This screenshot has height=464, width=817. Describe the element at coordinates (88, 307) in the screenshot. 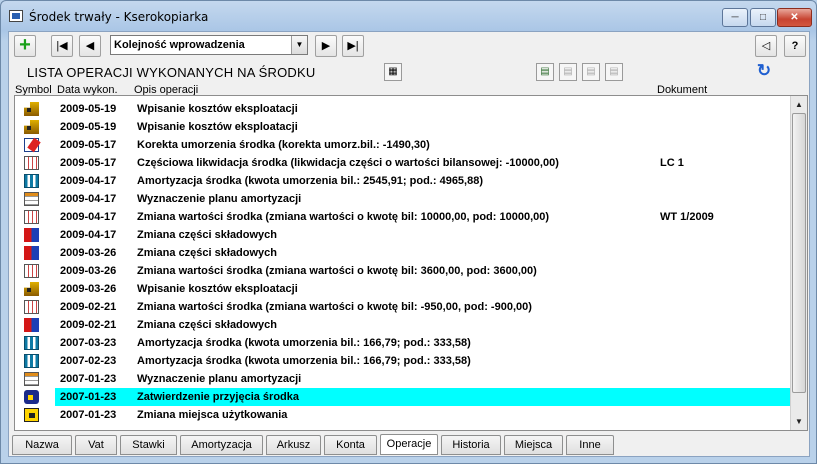

I see `date-cell: 2009-02-21` at that location.